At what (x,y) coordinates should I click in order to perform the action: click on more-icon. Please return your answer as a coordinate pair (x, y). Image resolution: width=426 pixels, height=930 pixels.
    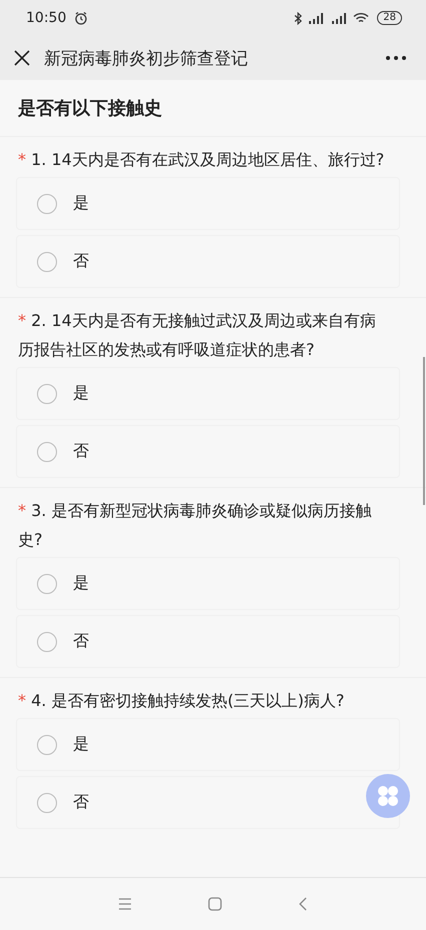
    Looking at the image, I should click on (396, 58).